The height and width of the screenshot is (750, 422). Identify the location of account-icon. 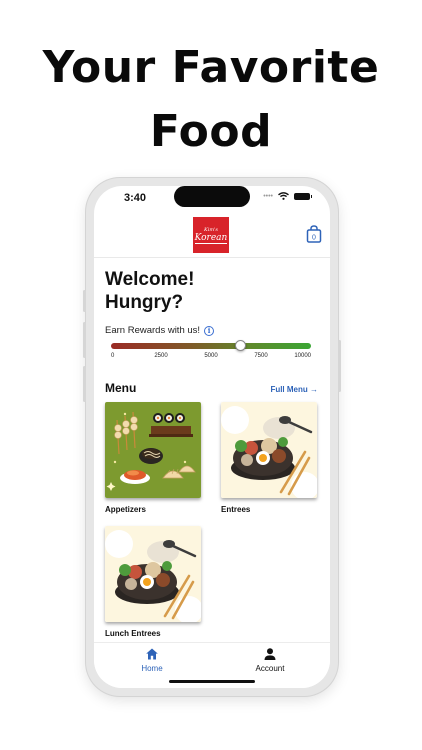
(270, 654).